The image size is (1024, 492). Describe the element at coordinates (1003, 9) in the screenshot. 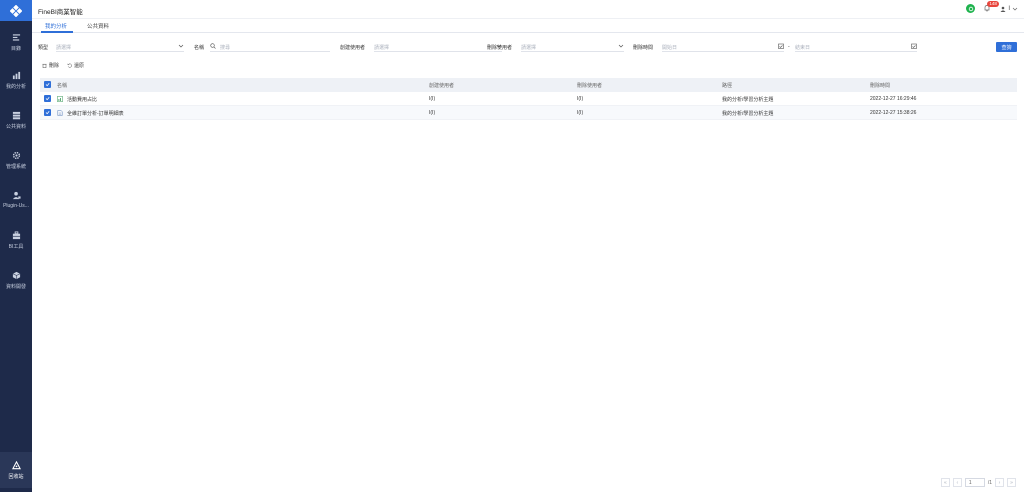

I see `user-icon` at that location.